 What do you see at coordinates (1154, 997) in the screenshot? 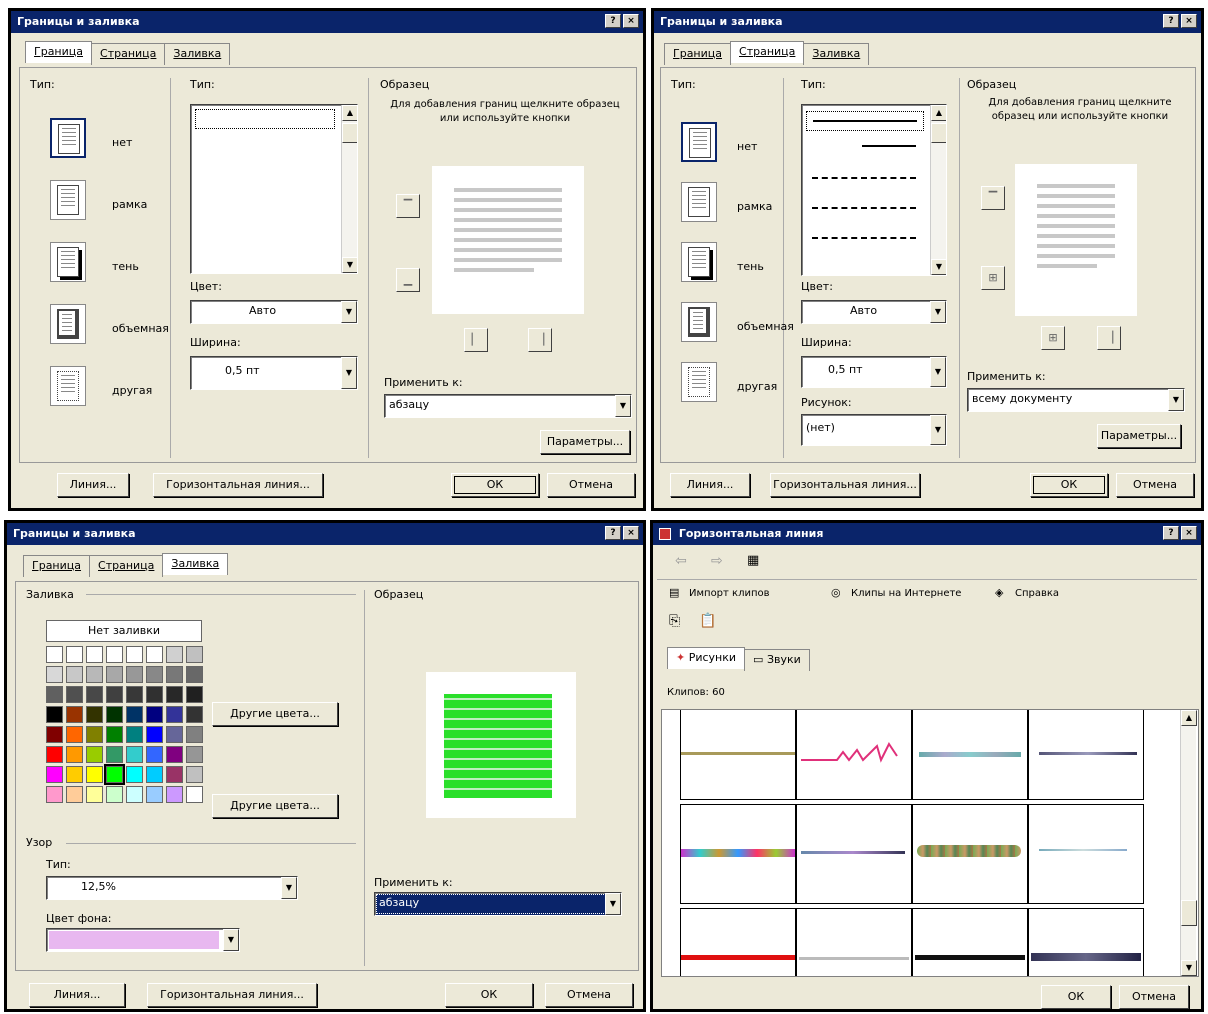
I see `cancel-button: Отмена` at bounding box center [1154, 997].